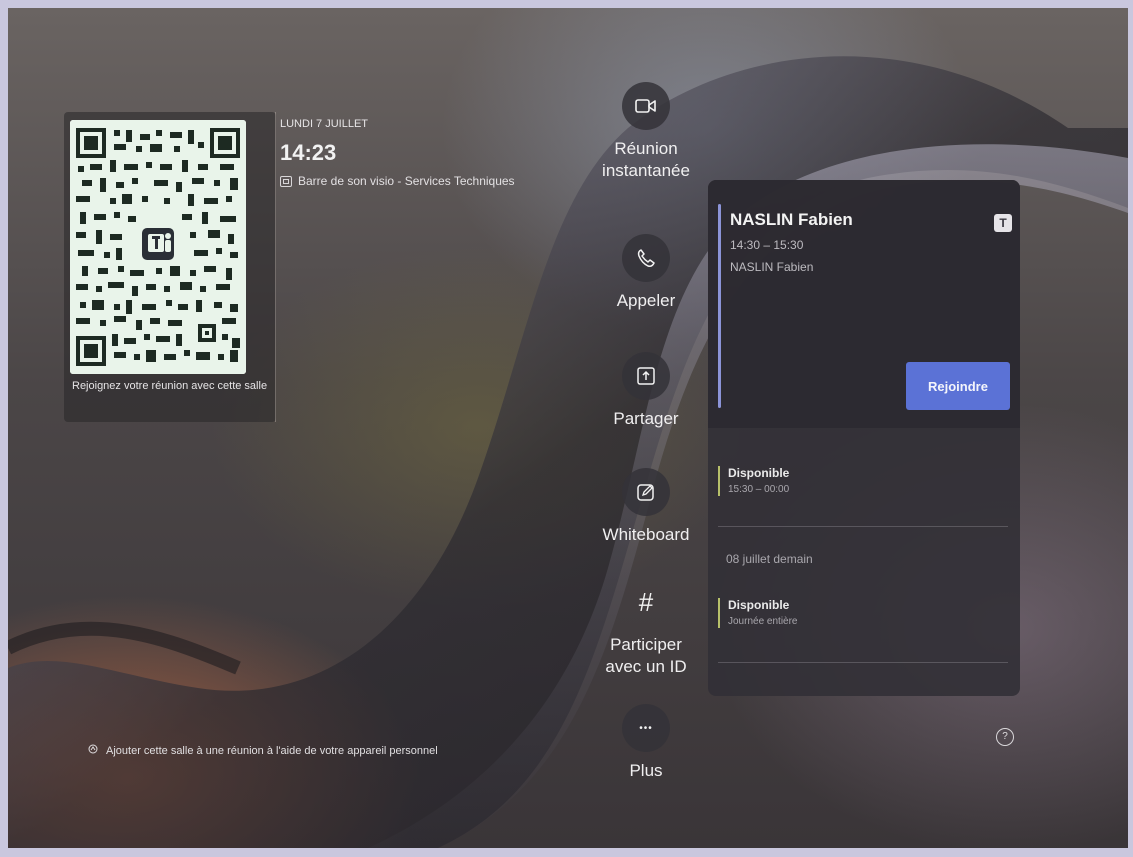  I want to click on meeting-title: NASLIN Fabien, so click(791, 219).